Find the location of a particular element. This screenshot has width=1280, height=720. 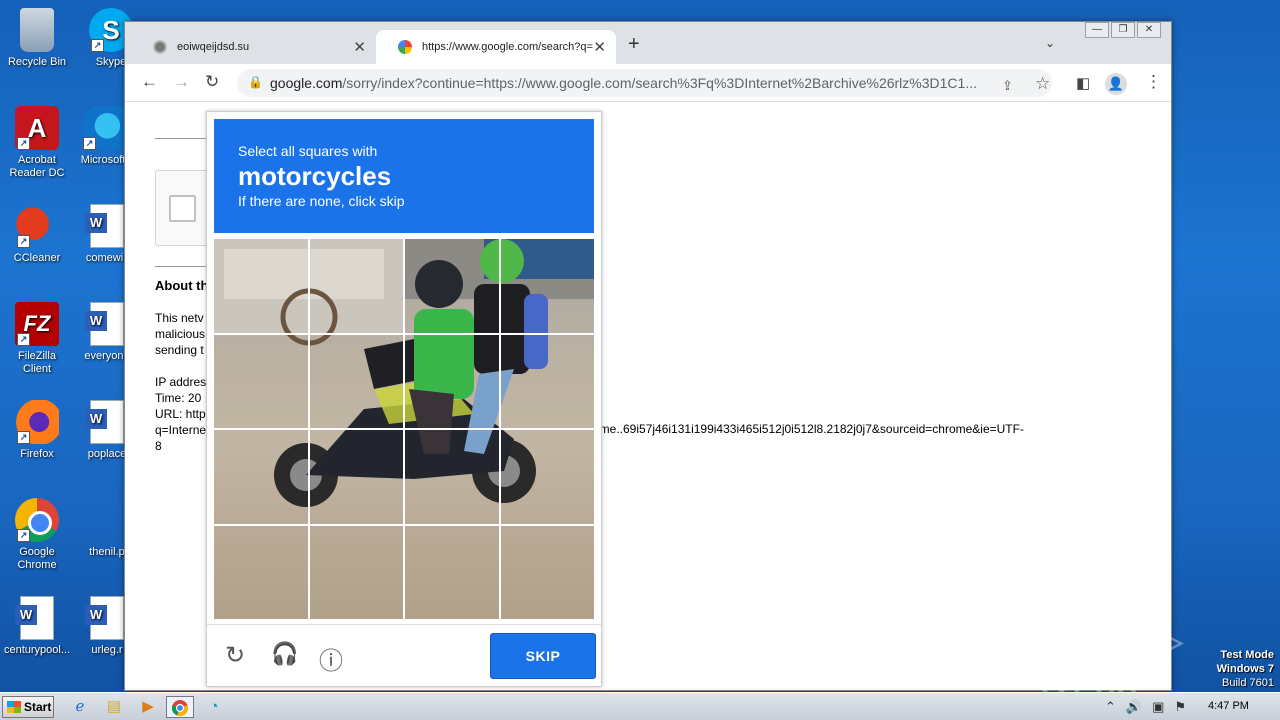

tab-google-search: https://www.google.com/search?q= ✕ is located at coordinates (496, 47).